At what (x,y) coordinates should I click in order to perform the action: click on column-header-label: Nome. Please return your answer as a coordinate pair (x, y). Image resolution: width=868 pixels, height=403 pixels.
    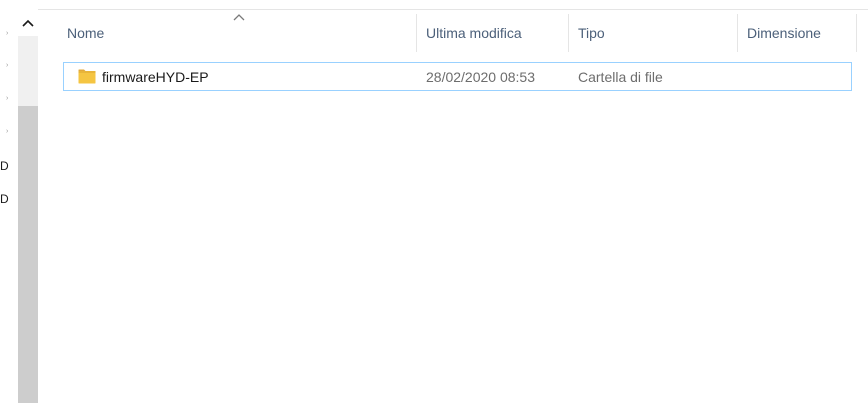
    Looking at the image, I should click on (86, 33).